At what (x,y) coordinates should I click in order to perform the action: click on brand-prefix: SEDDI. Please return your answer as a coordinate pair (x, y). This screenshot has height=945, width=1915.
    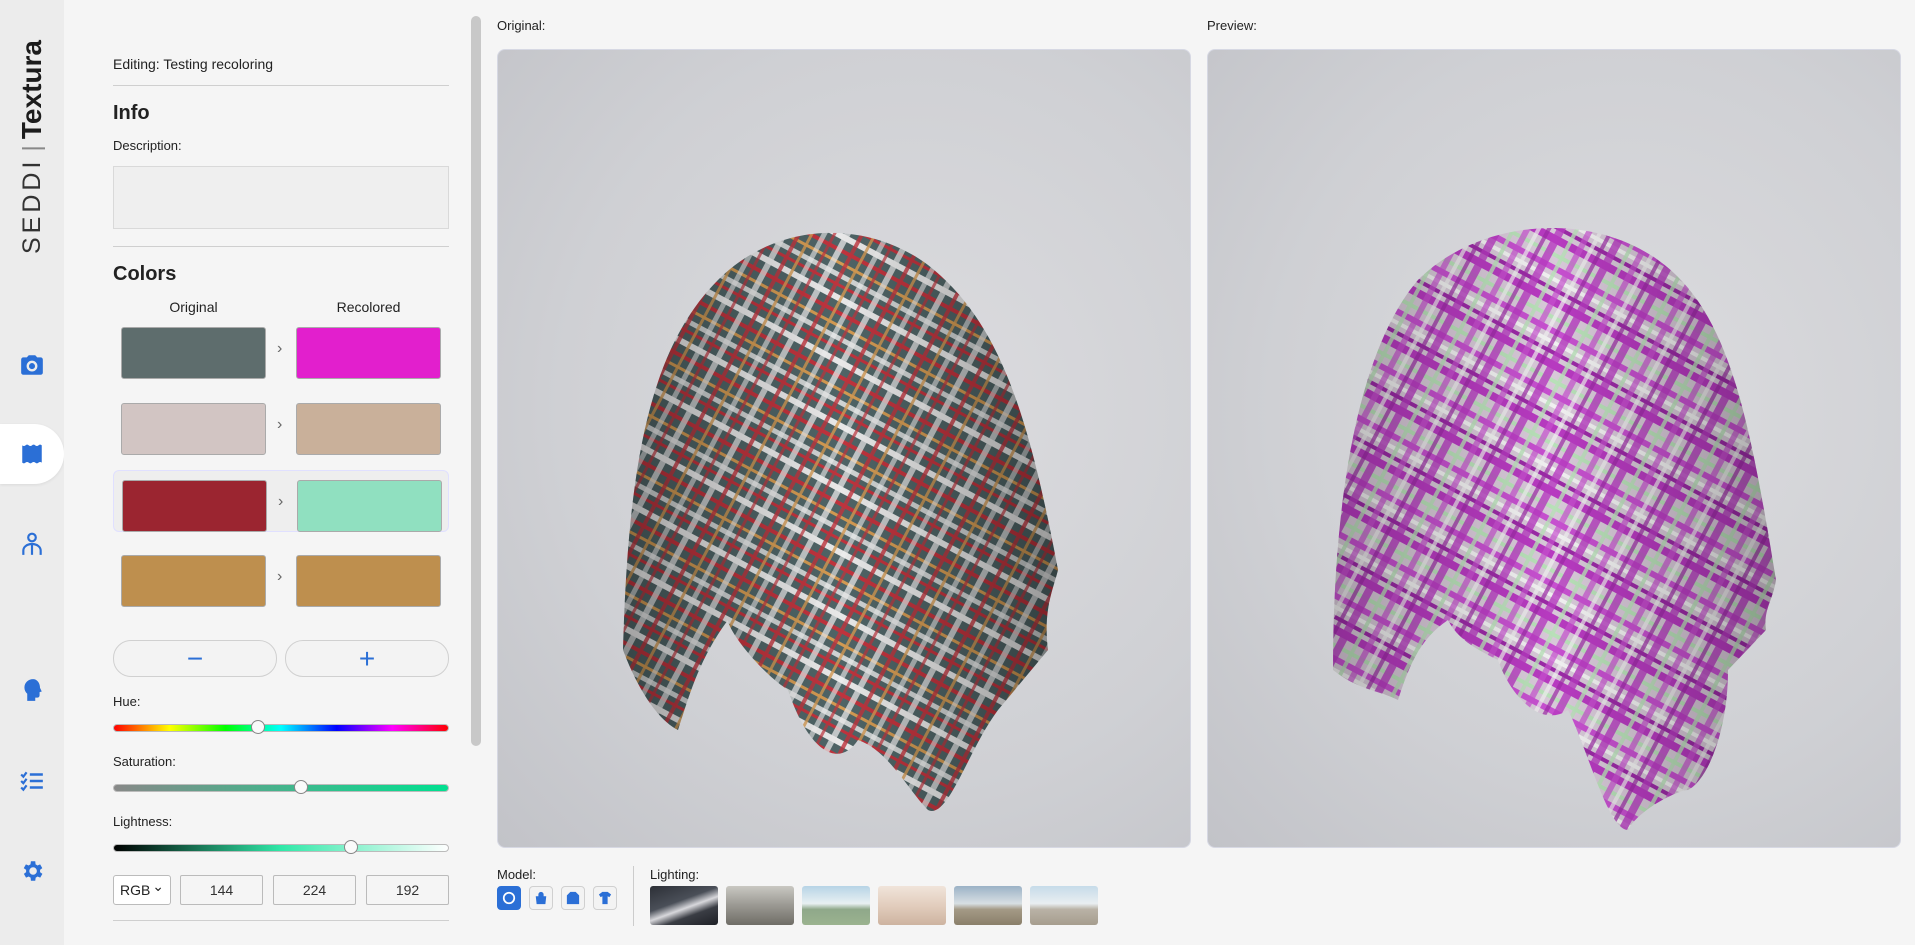
    Looking at the image, I should click on (31, 205).